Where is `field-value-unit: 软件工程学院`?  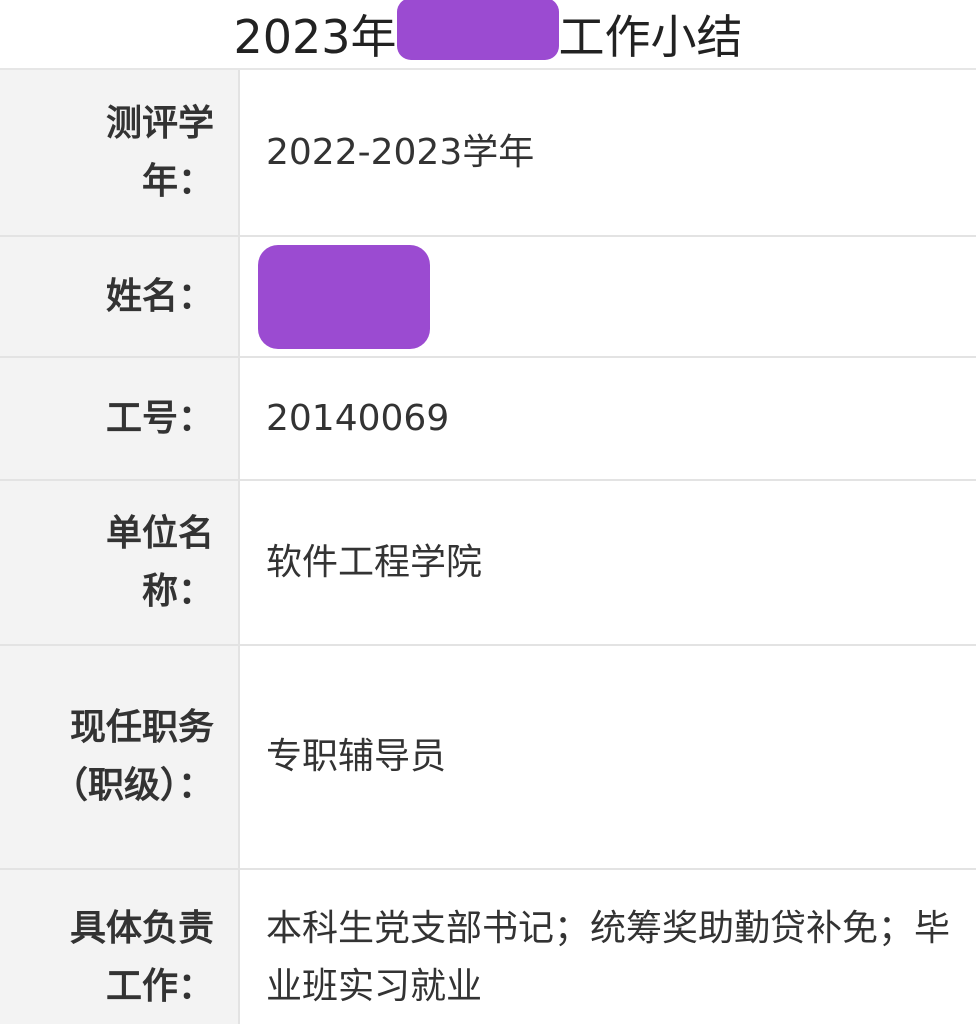 field-value-unit: 软件工程学院 is located at coordinates (607, 563).